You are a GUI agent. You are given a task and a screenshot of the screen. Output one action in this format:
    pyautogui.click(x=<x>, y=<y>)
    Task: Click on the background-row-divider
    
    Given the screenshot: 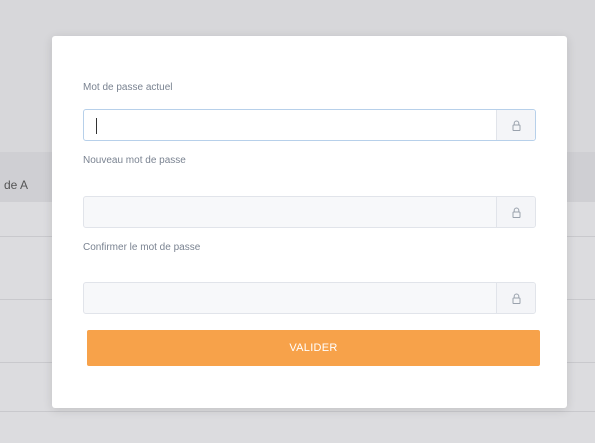 What is the action you would take?
    pyautogui.click(x=297, y=411)
    